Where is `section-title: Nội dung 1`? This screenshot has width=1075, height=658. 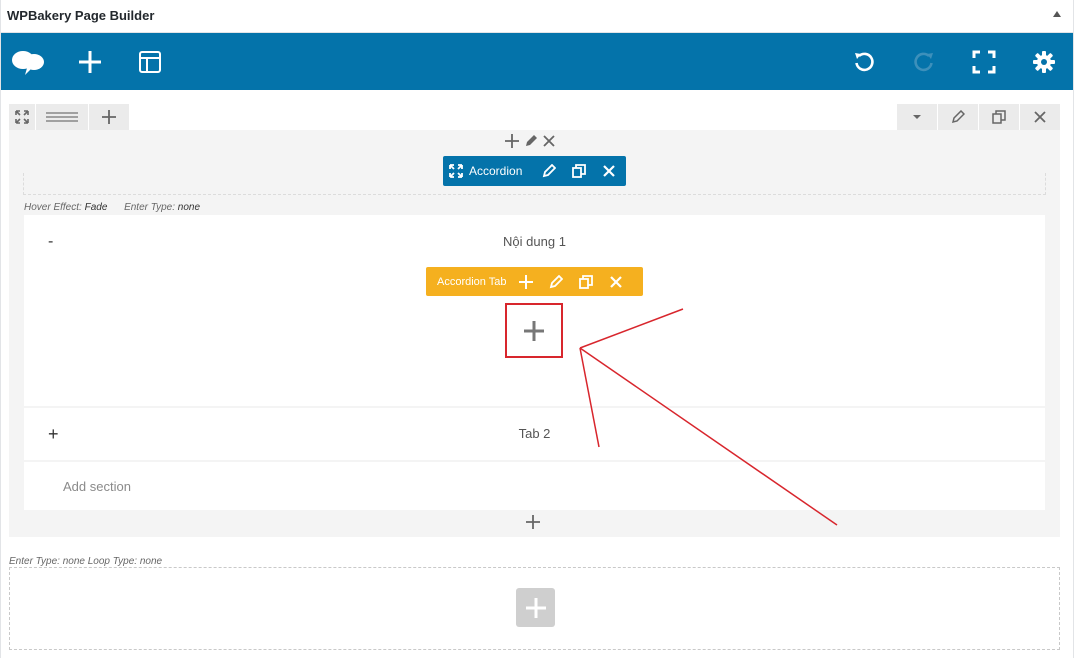
section-title: Nội dung 1 is located at coordinates (534, 241).